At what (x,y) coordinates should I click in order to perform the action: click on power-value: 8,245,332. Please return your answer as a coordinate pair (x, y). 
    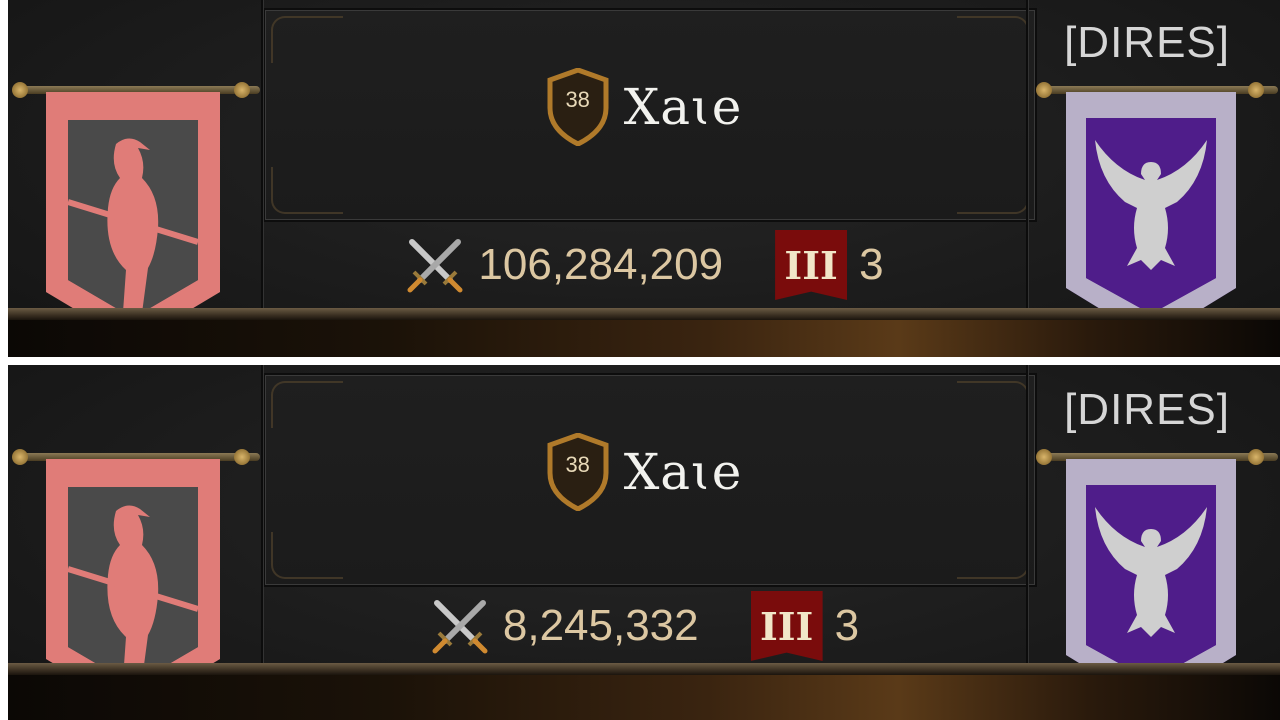
    Looking at the image, I should click on (600, 625).